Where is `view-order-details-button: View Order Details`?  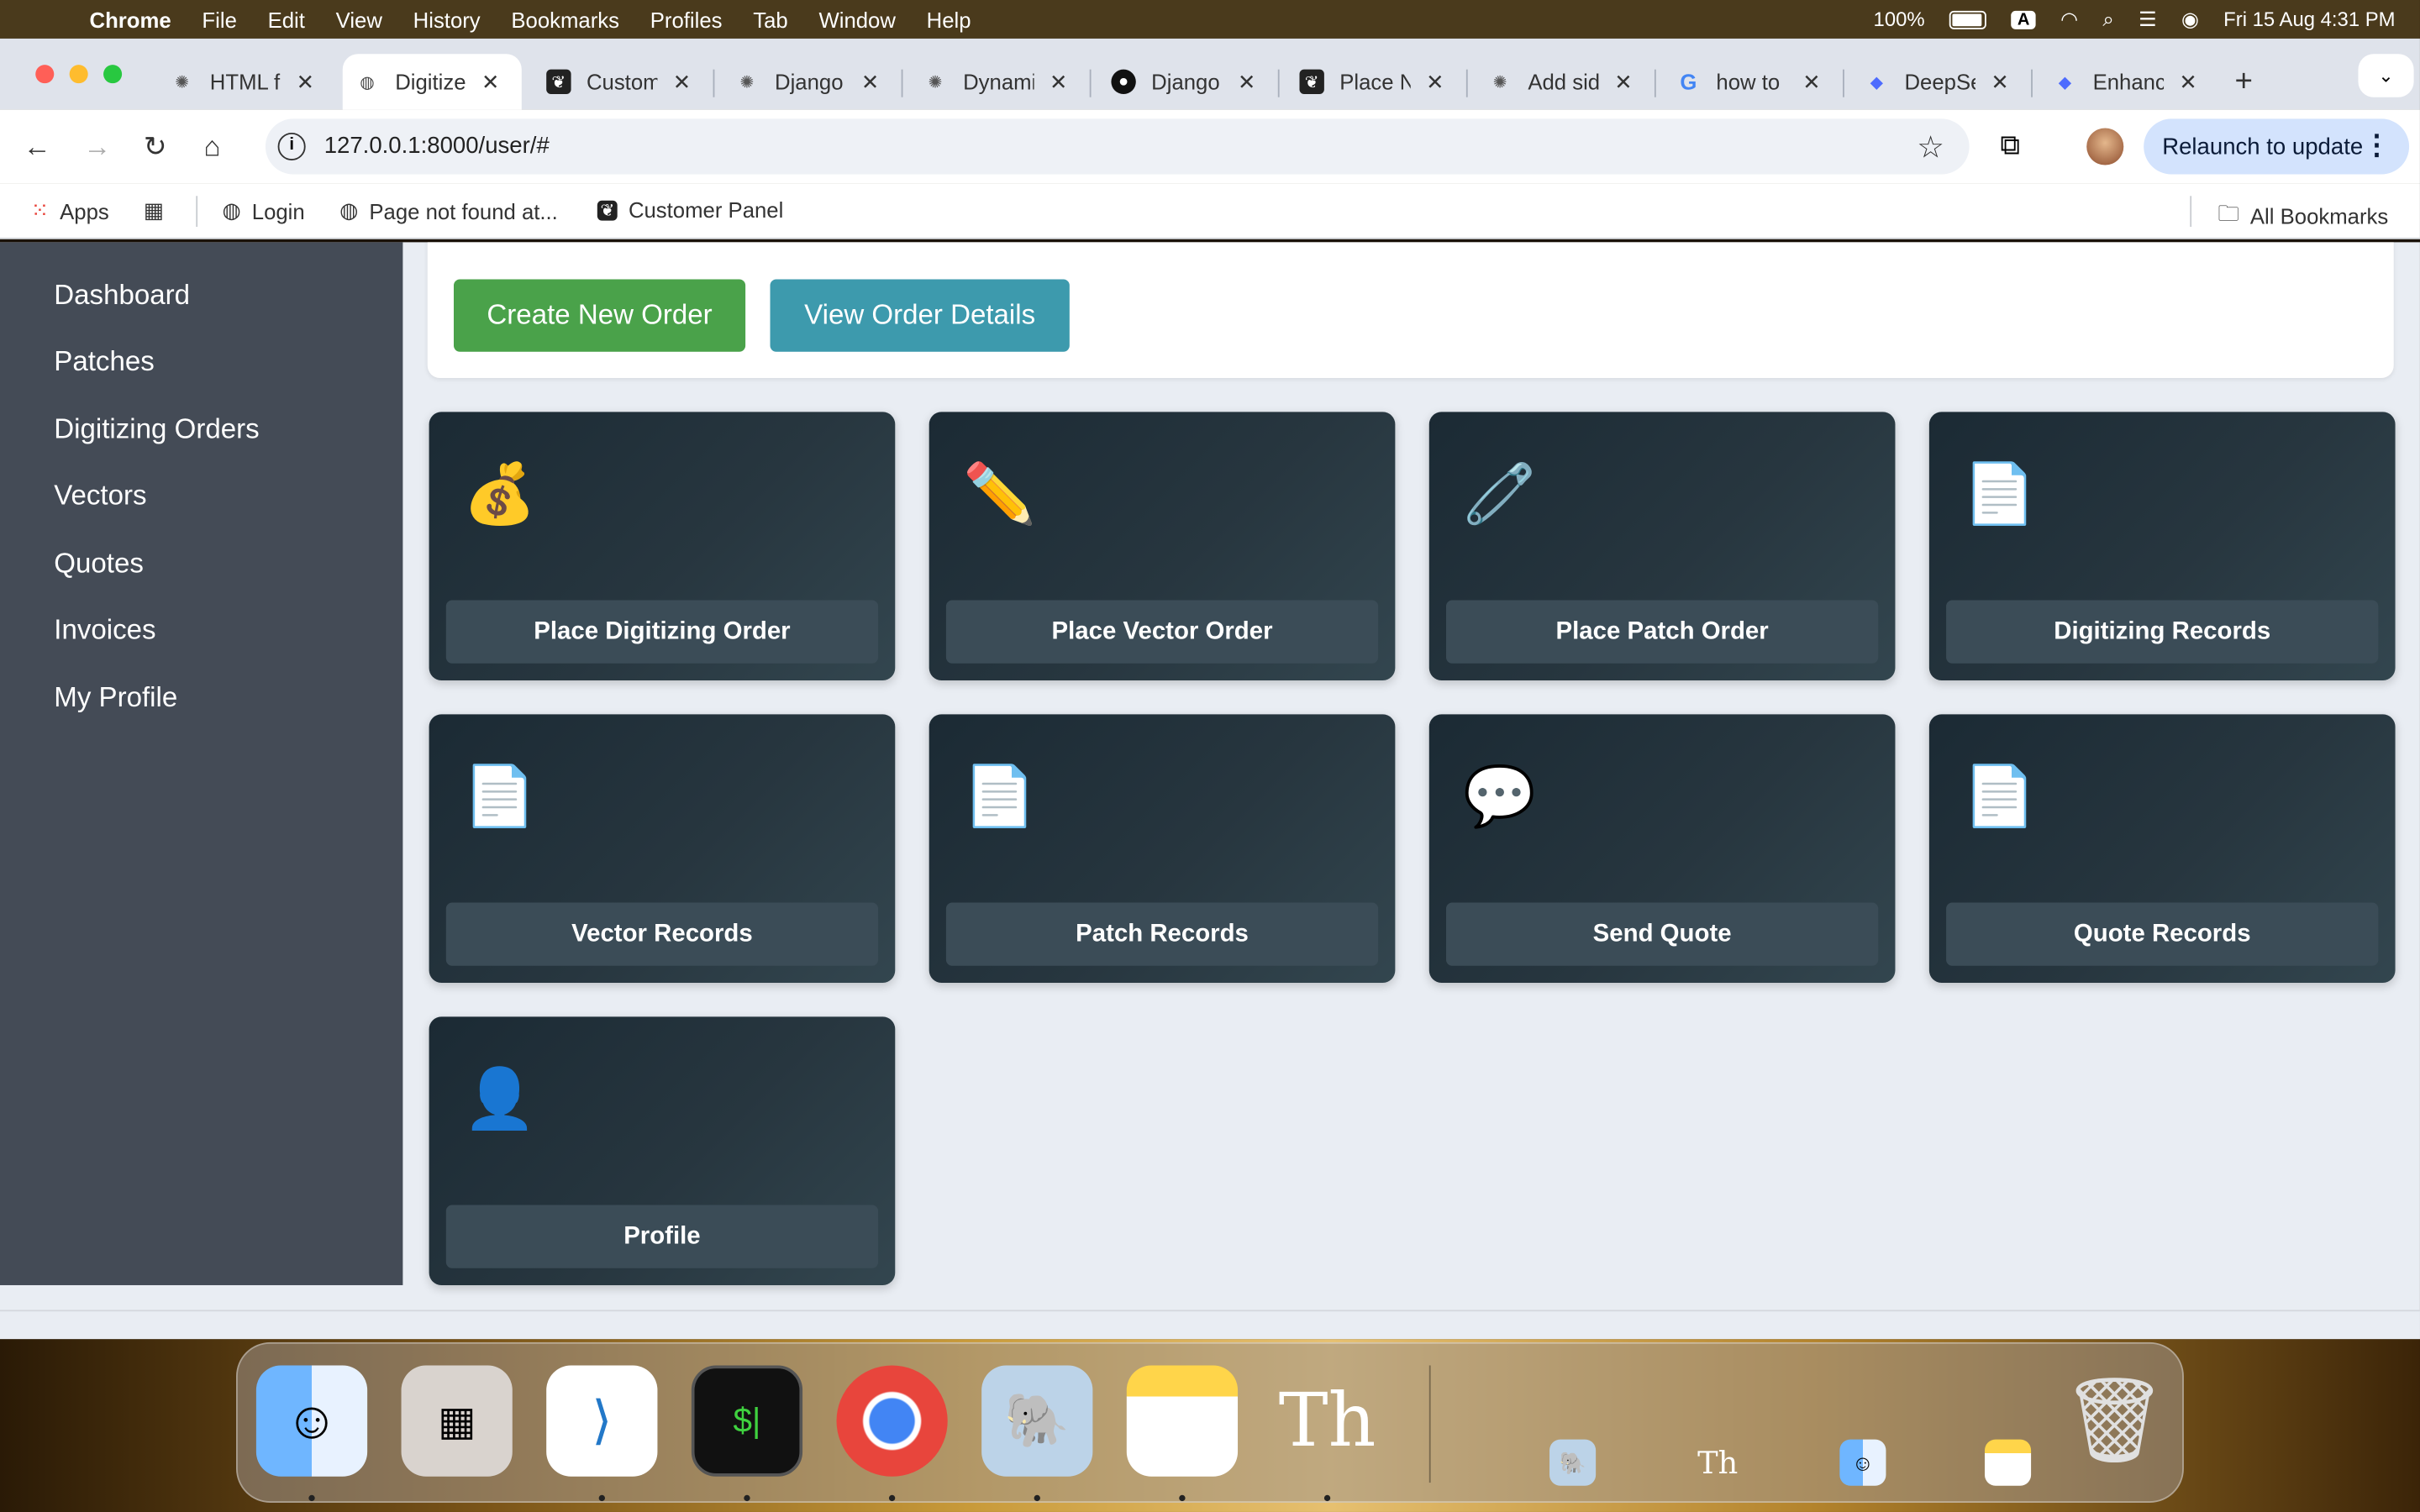 view-order-details-button: View Order Details is located at coordinates (920, 315).